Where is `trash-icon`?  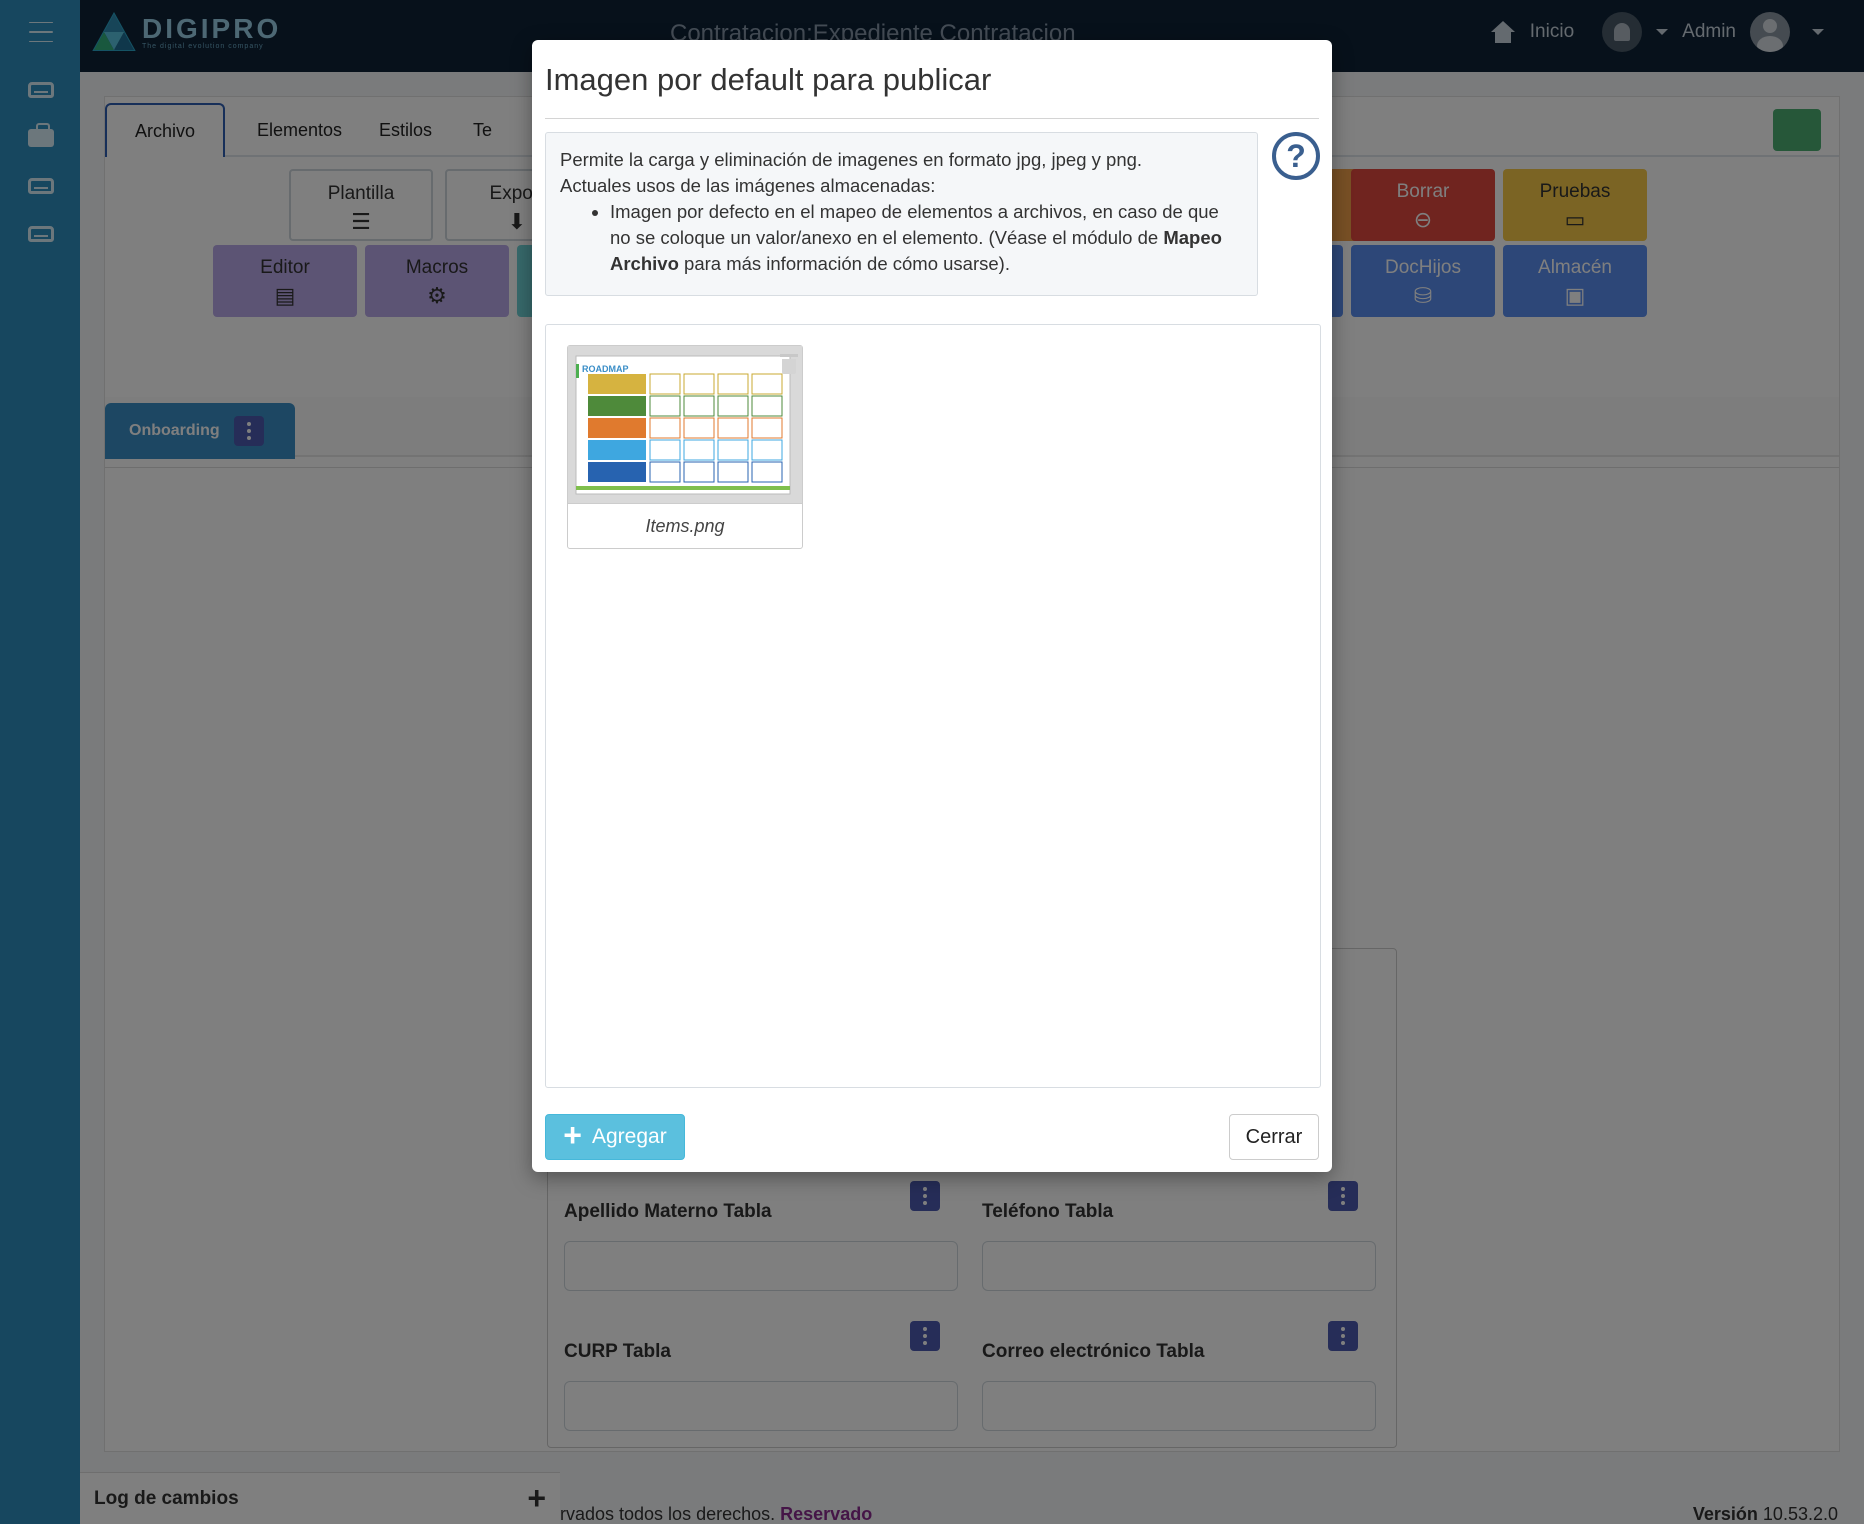
trash-icon is located at coordinates (789, 363).